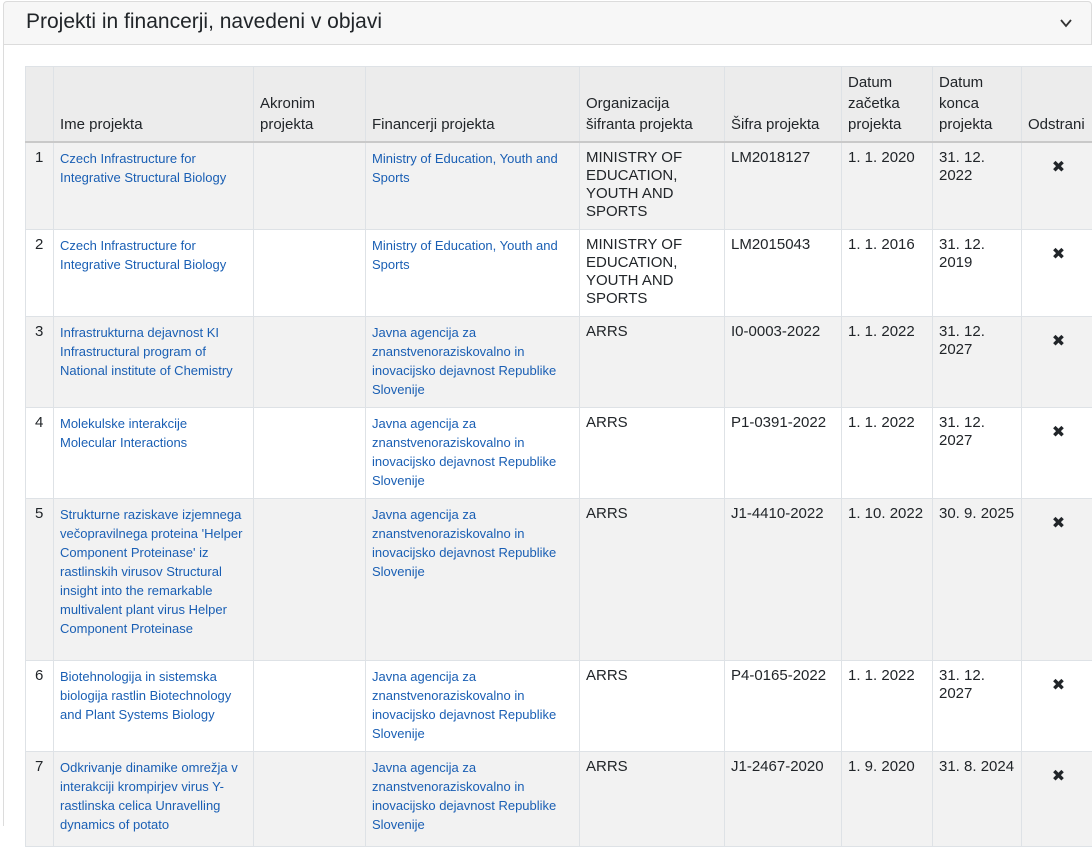 The width and height of the screenshot is (1092, 847). I want to click on header-code: Šifra projekta, so click(783, 105).